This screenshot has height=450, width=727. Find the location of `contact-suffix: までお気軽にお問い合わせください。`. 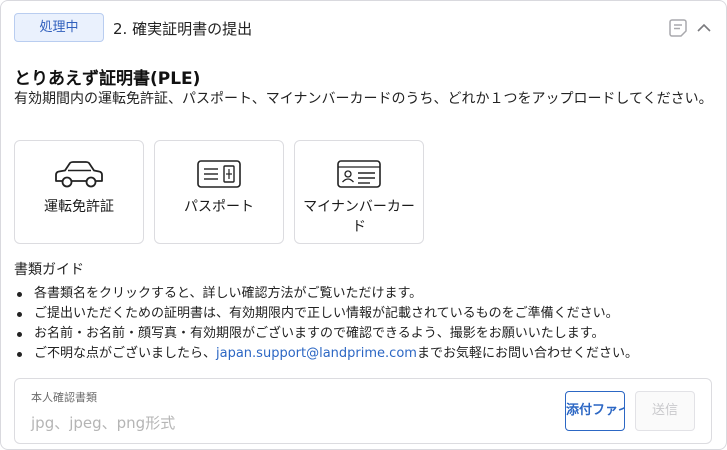

contact-suffix: までお気軽にお問い合わせください。 is located at coordinates (527, 353).